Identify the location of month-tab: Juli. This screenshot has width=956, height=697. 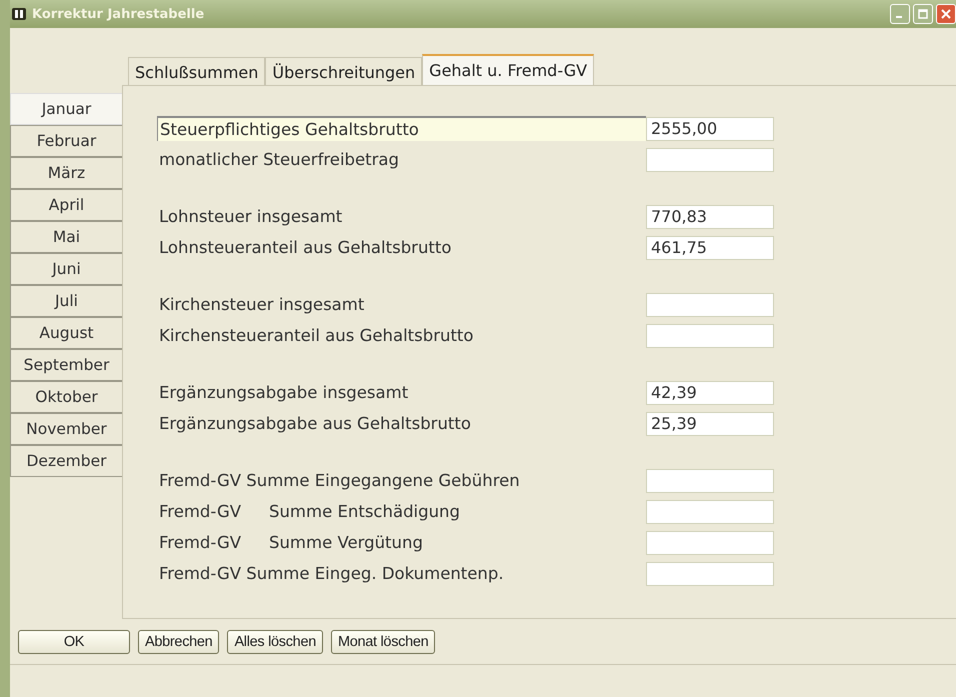
(66, 301).